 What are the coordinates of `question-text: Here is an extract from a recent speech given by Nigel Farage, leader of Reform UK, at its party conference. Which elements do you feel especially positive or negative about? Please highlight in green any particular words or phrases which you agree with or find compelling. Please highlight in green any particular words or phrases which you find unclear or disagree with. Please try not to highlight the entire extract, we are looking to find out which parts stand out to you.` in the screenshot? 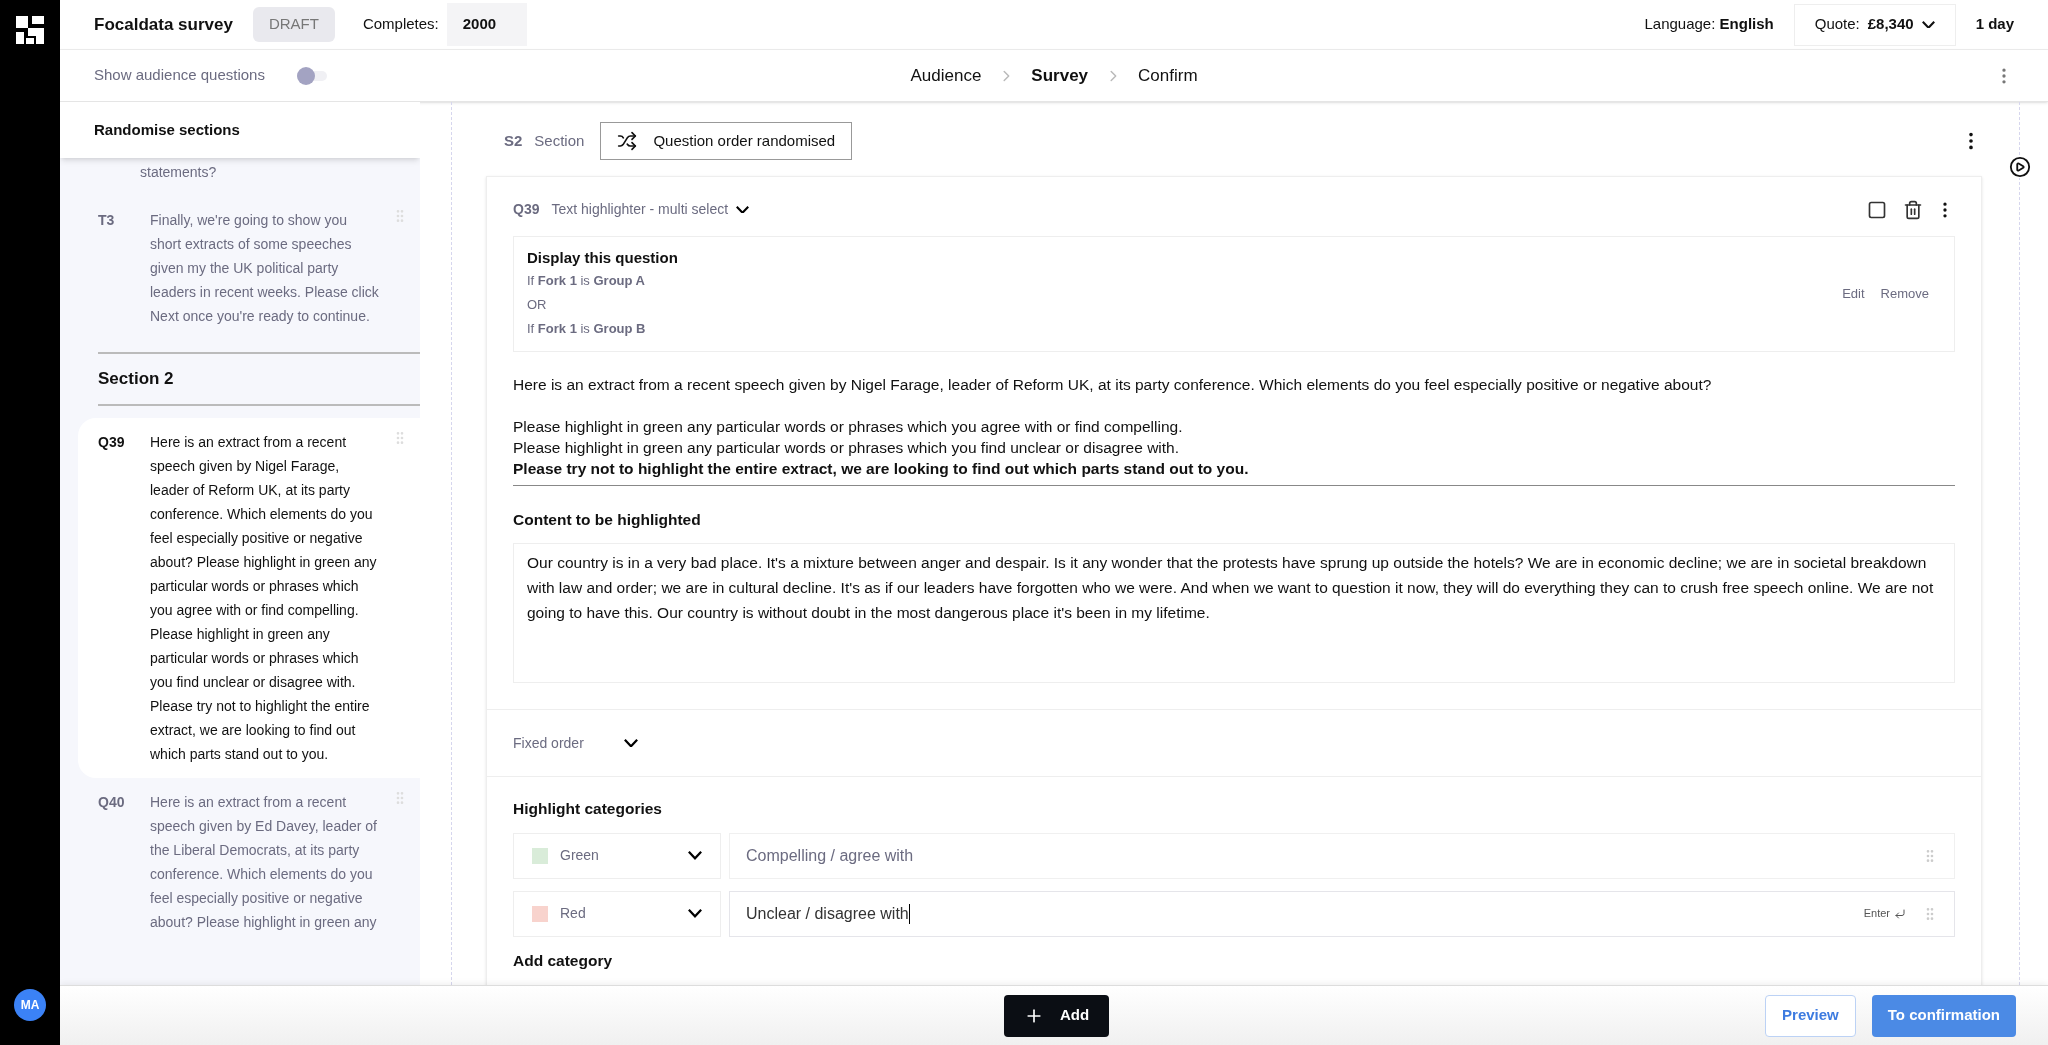 It's located at (264, 598).